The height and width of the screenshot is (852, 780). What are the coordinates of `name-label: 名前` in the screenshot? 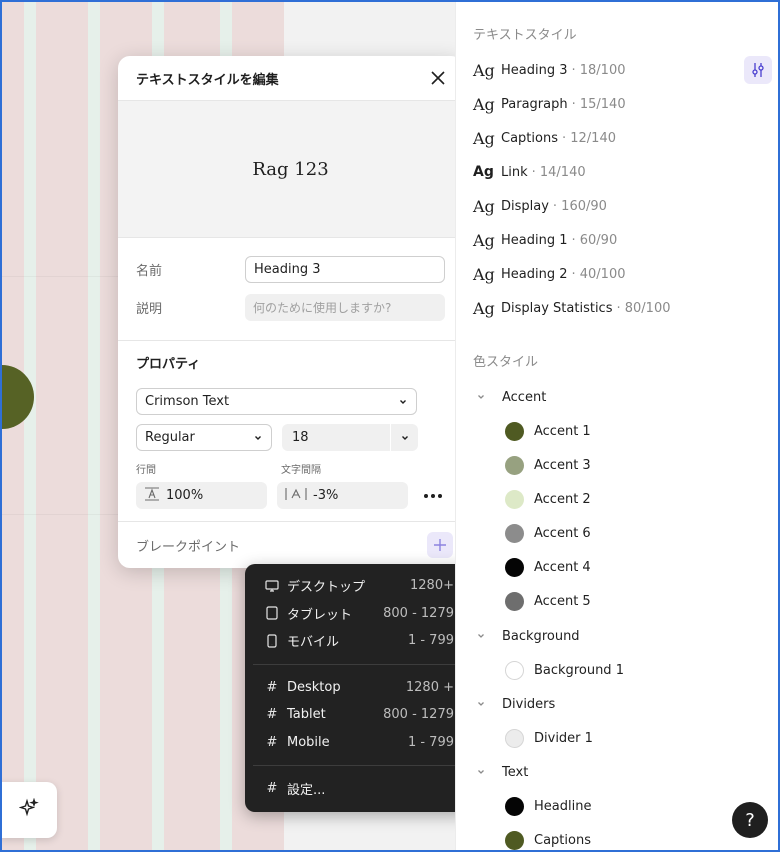 It's located at (149, 271).